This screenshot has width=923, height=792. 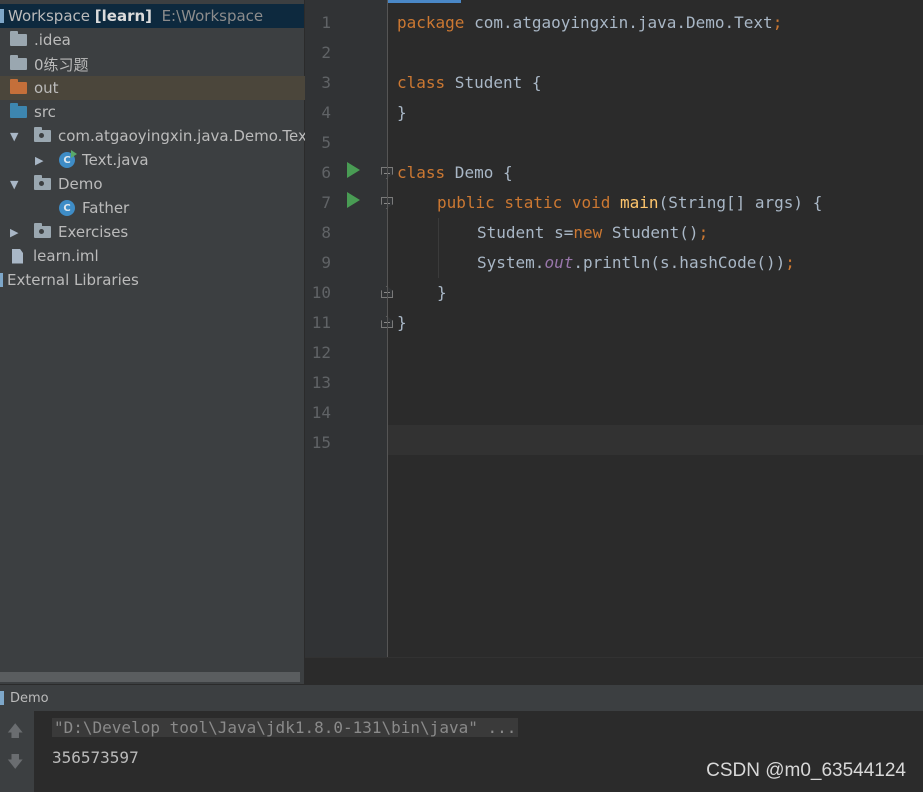 I want to click on run-config-icon, so click(x=2, y=698).